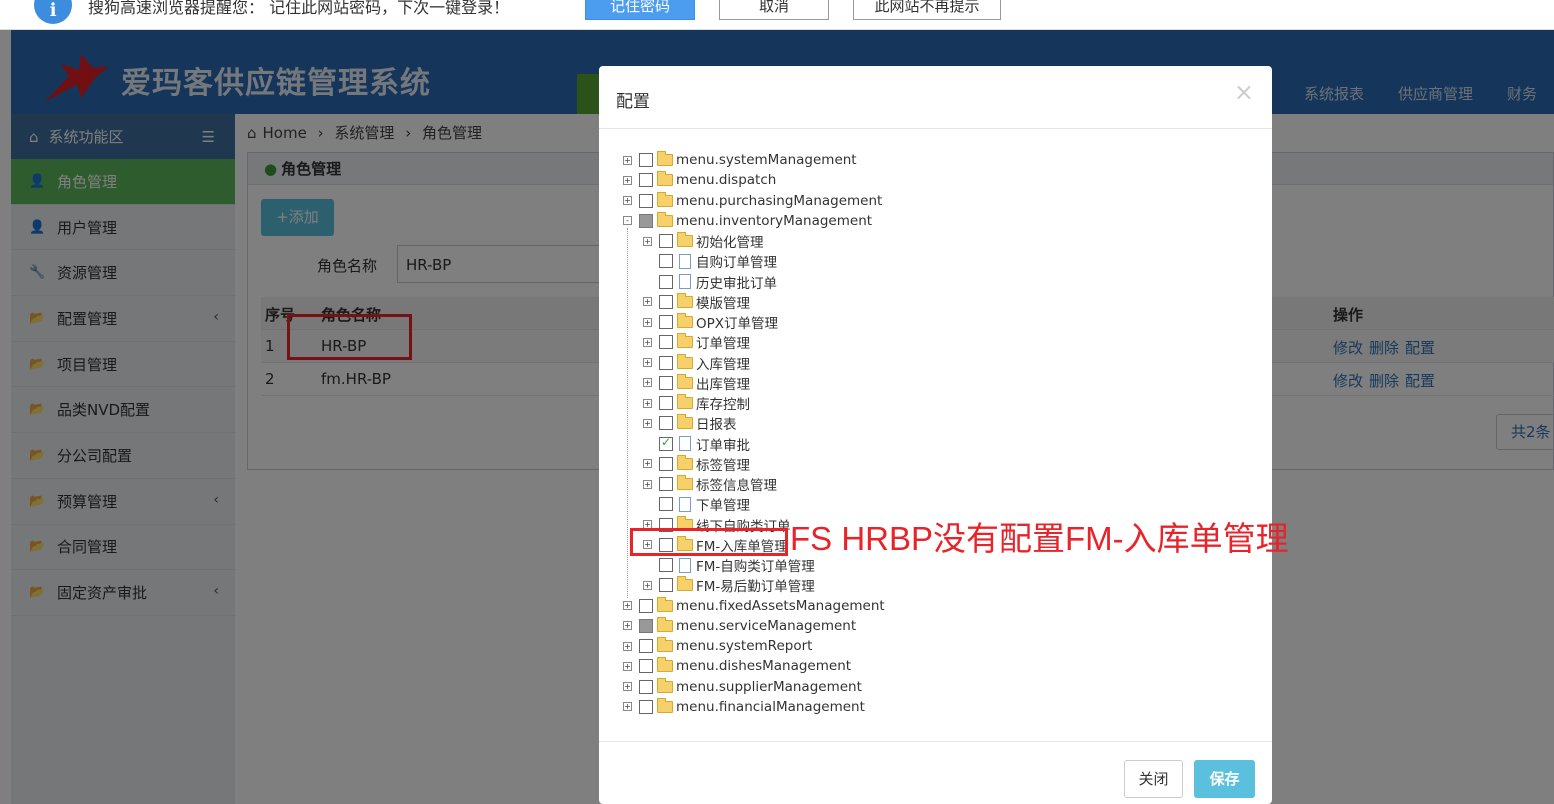  What do you see at coordinates (723, 383) in the screenshot?
I see `tree-node-label: 出库管理` at bounding box center [723, 383].